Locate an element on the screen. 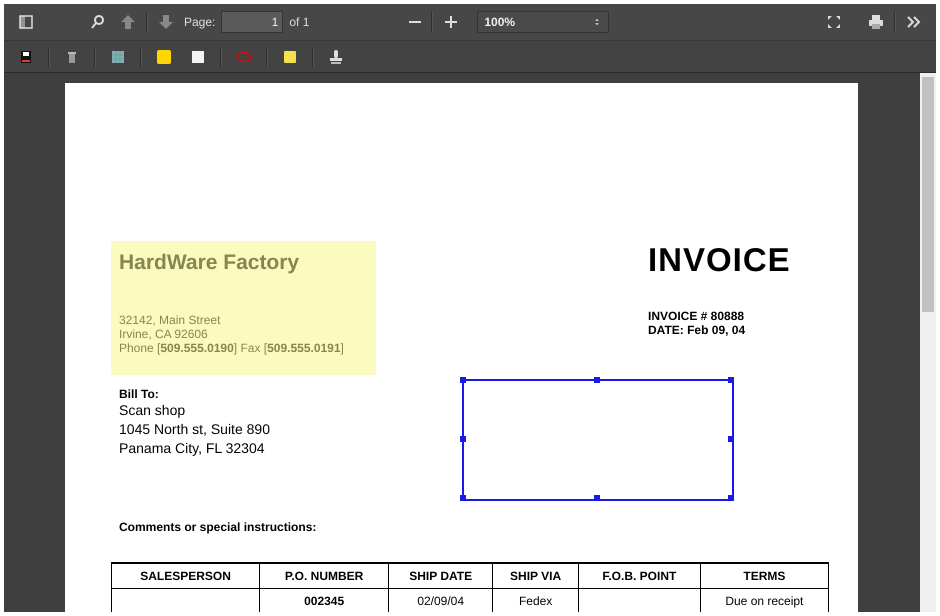 The width and height of the screenshot is (940, 616). company-name: HardWare Factory is located at coordinates (209, 263).